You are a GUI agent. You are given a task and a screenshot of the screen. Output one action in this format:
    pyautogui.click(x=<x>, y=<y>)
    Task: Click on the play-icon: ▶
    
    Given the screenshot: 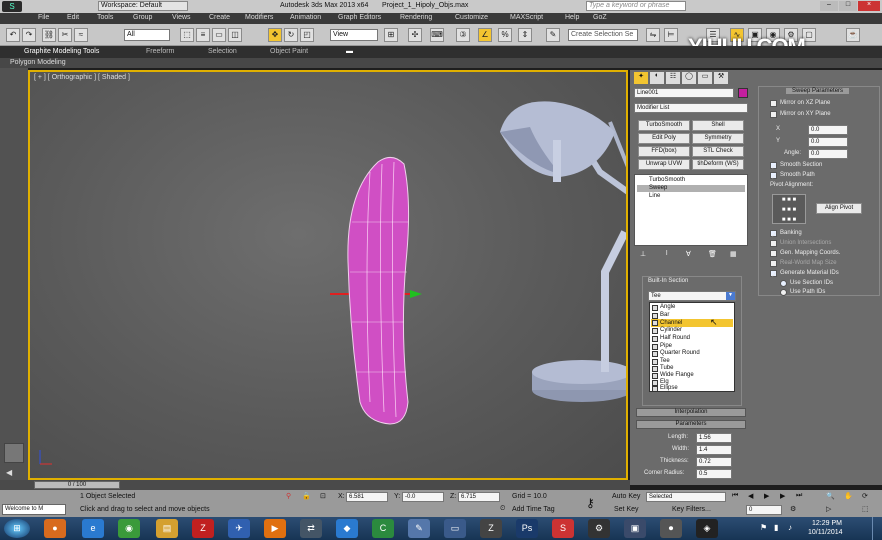 What is the action you would take?
    pyautogui.click(x=766, y=496)
    